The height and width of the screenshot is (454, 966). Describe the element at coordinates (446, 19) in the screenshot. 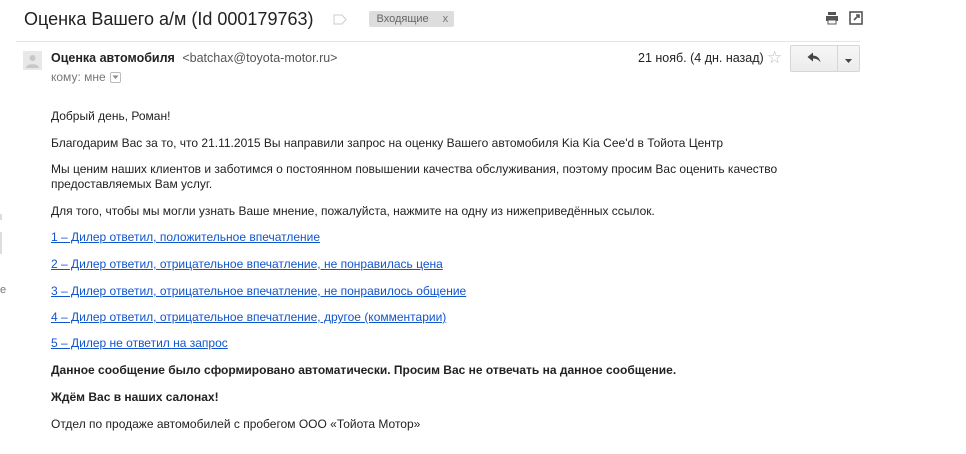

I see `label-remove-button: x` at that location.